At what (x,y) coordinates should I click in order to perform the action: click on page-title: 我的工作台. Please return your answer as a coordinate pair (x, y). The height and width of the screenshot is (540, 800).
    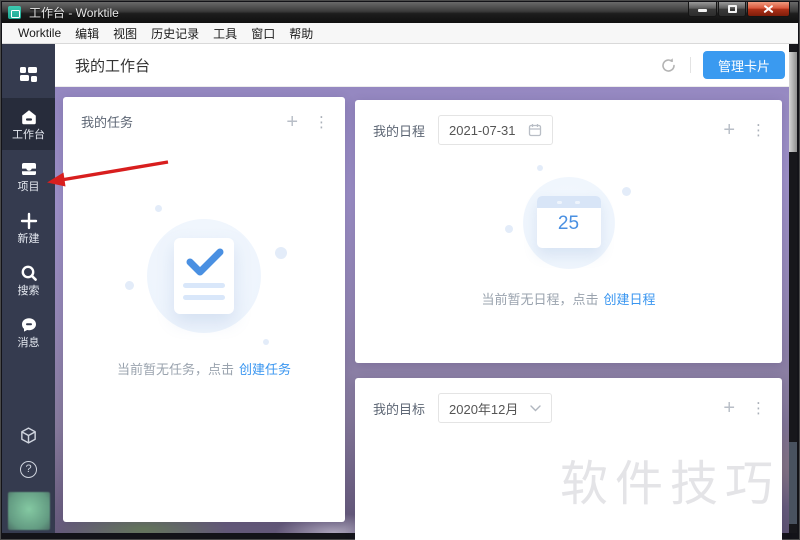
    Looking at the image, I should click on (113, 66).